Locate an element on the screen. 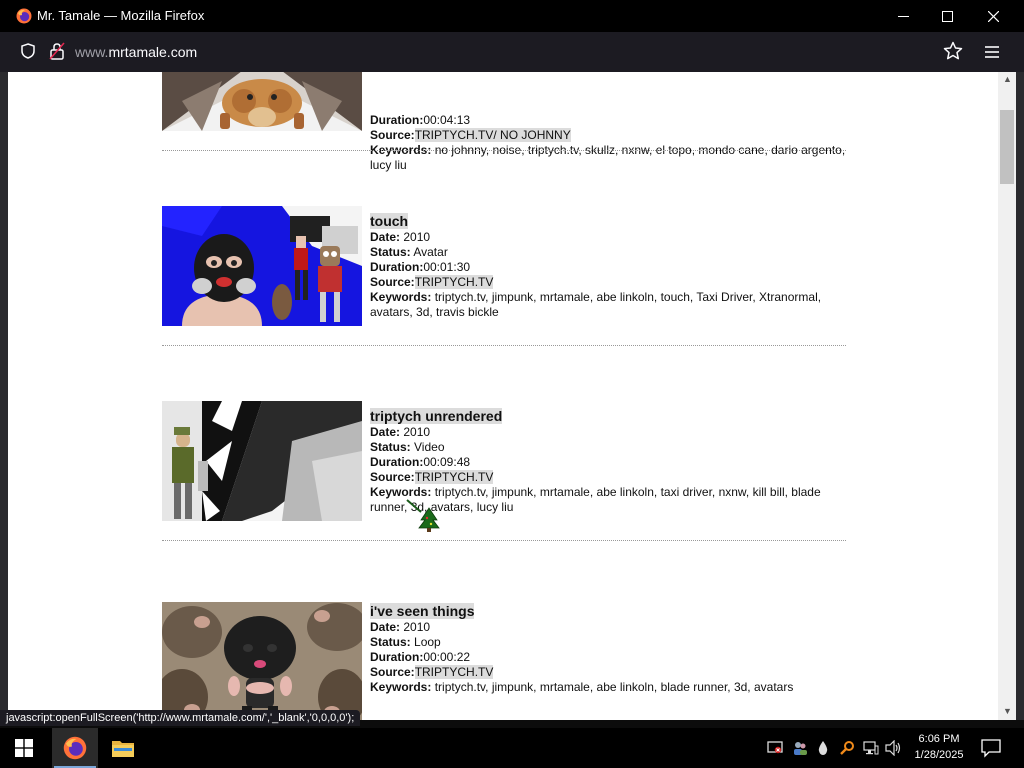  video-title: triptych unrendered is located at coordinates (436, 416).